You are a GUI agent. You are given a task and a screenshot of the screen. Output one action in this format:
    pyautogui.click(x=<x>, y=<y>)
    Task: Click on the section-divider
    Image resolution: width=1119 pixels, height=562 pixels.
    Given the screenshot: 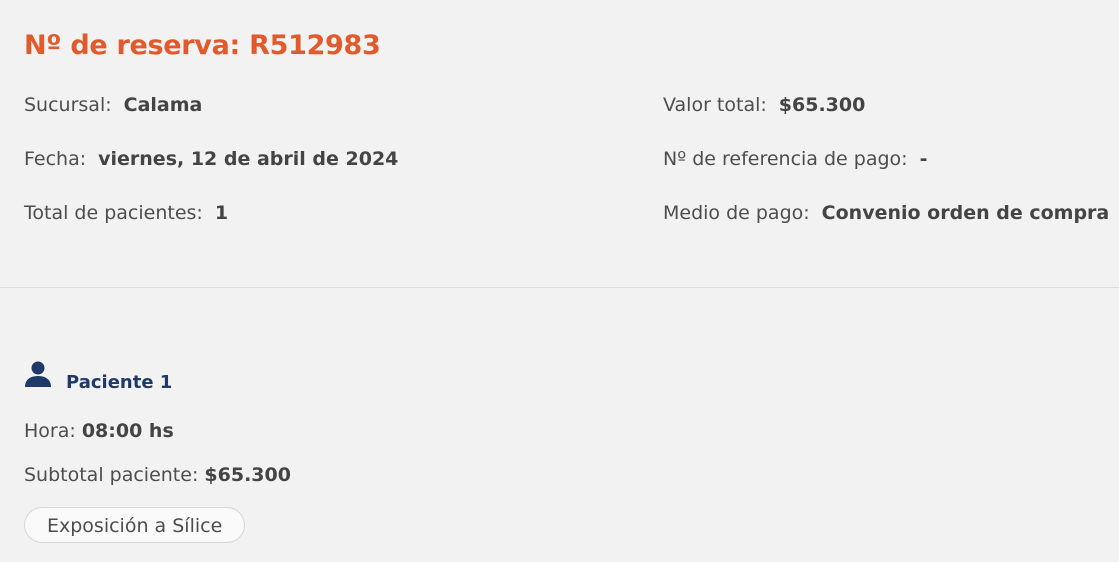 What is the action you would take?
    pyautogui.click(x=559, y=287)
    